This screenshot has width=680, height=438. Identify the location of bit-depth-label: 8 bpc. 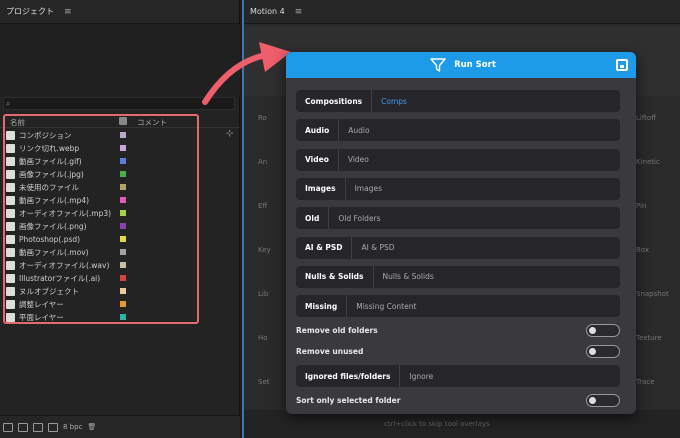
(72, 427).